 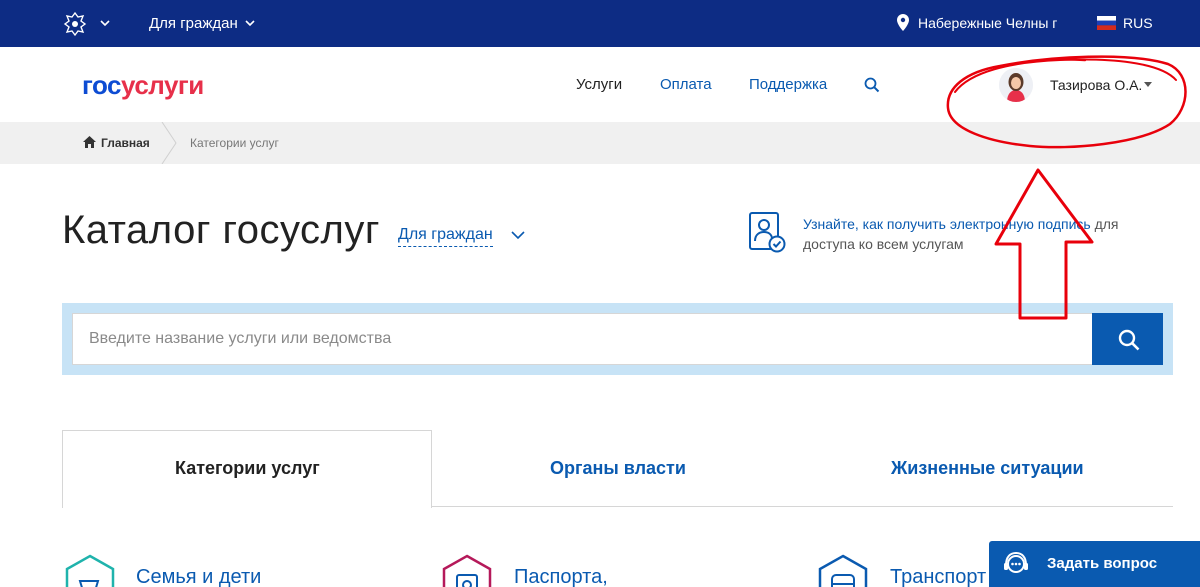 I want to click on passport-icon, so click(x=467, y=570).